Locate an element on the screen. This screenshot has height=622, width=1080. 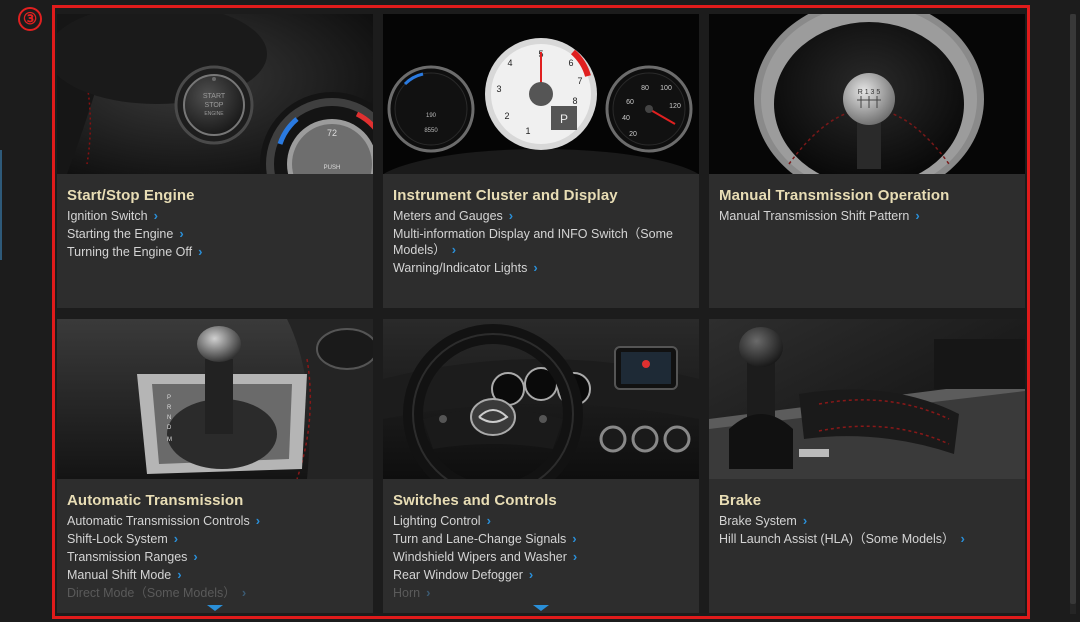
scrollbar-thumb is located at coordinates (1073, 309).